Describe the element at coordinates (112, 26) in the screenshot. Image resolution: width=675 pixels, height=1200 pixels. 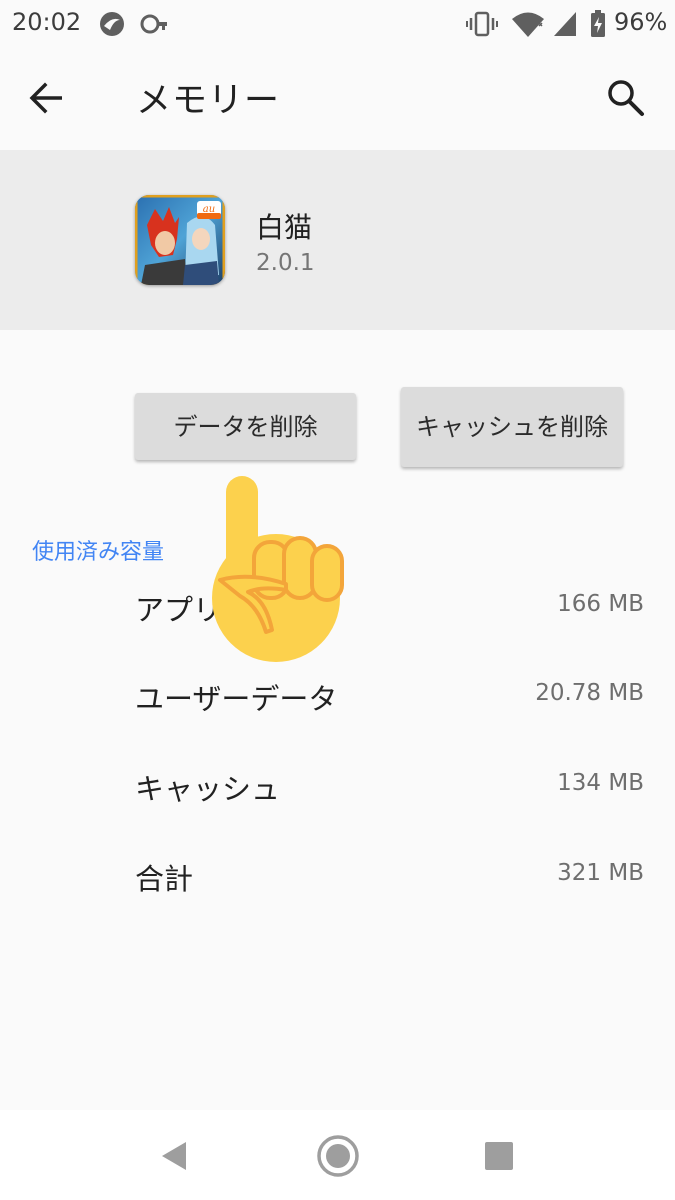
I see `notification-app-icon` at that location.